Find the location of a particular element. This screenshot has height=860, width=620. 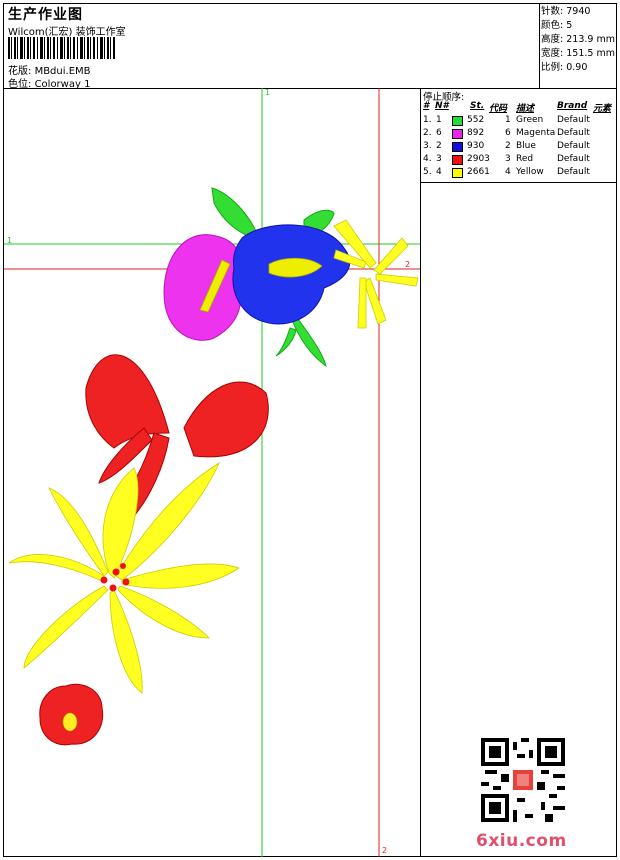

magenta-petal is located at coordinates (203, 287).